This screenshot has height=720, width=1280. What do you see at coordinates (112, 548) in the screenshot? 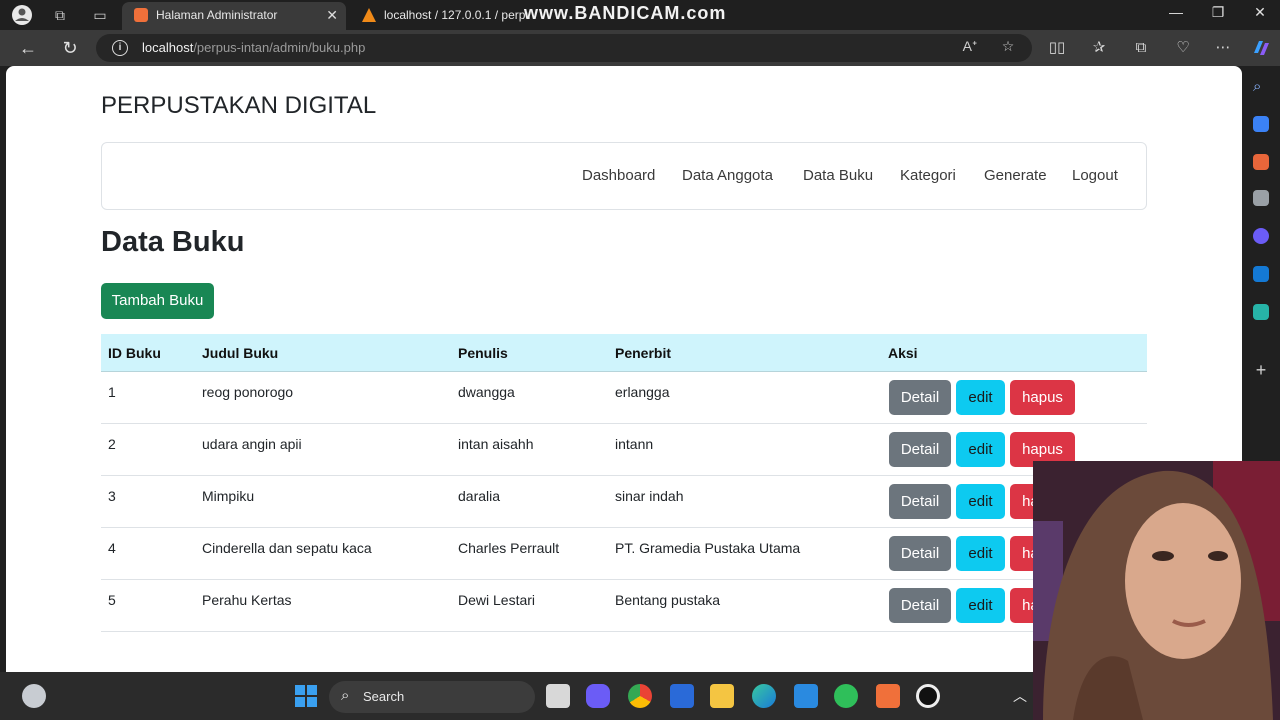
I see `cell-id: 4` at bounding box center [112, 548].